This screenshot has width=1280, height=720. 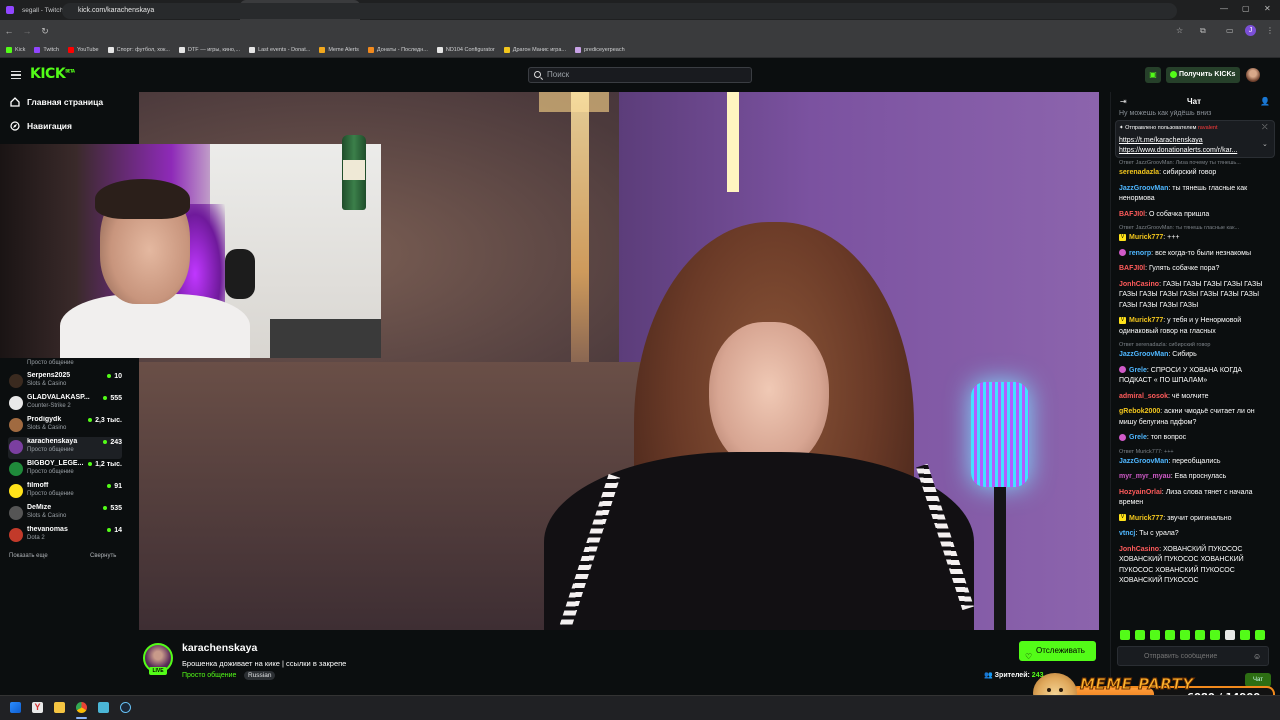 I want to click on chat-username: myr_myr_myau, so click(x=1145, y=476).